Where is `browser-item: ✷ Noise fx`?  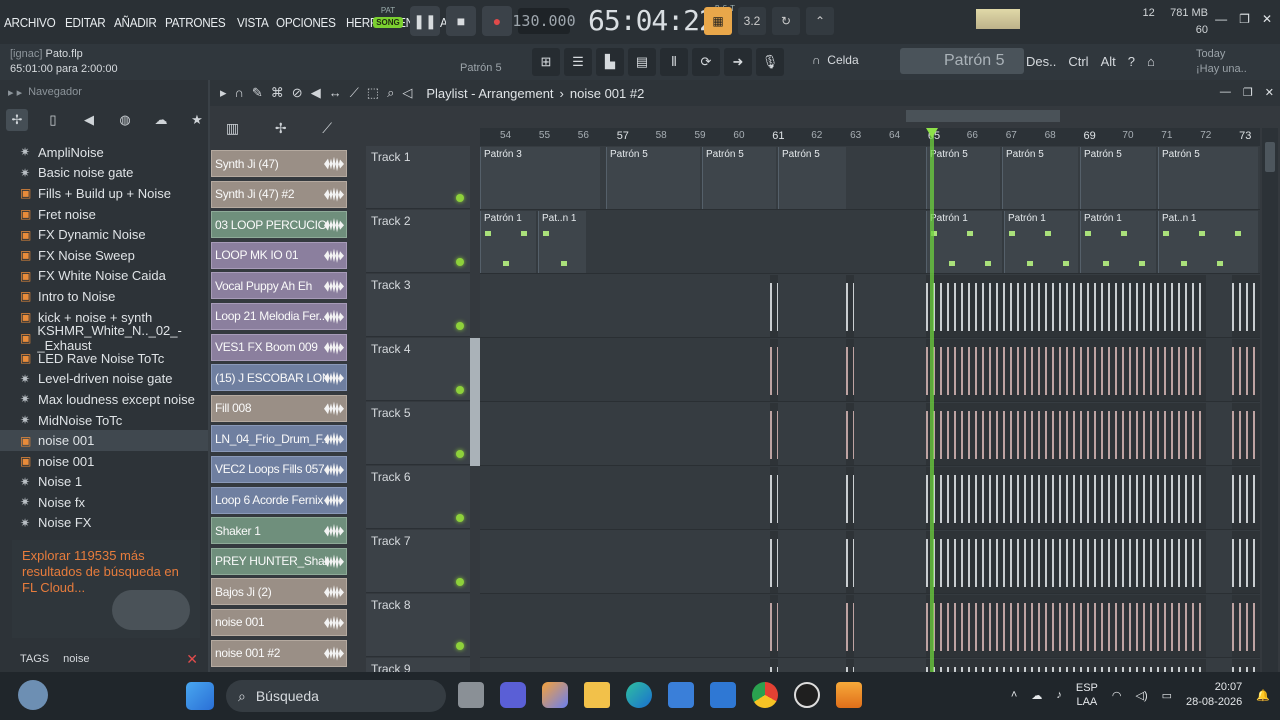
browser-item: ✷ Noise fx is located at coordinates (104, 502).